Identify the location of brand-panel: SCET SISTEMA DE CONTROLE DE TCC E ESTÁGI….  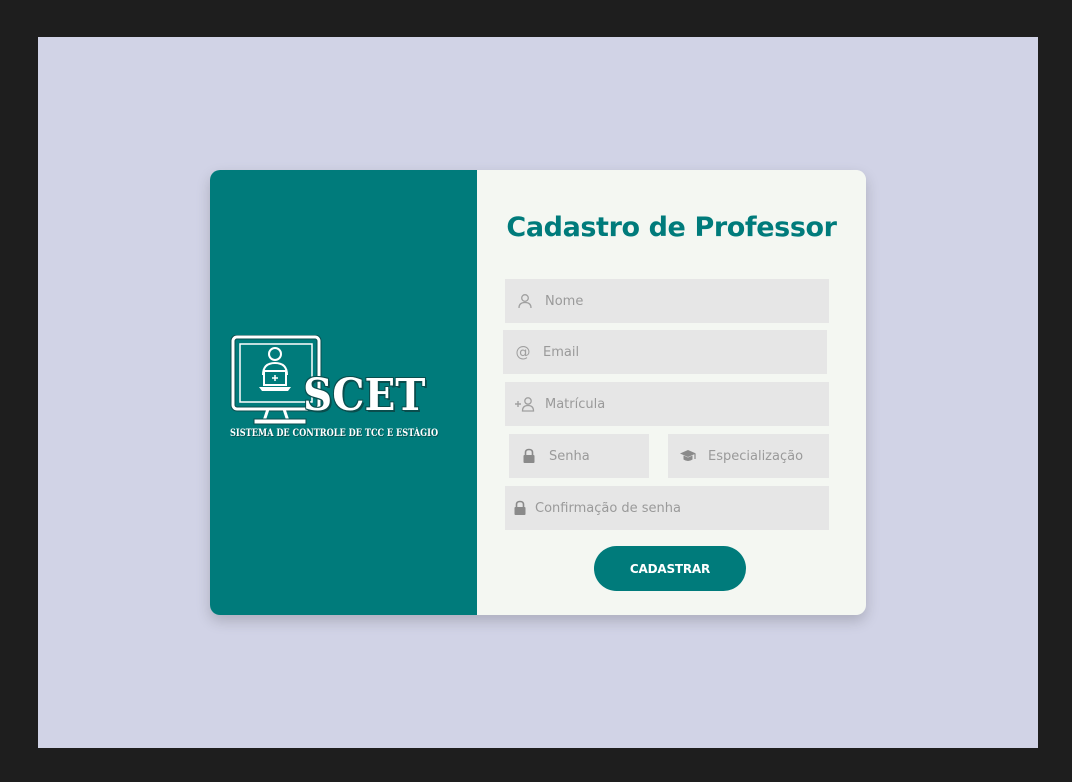
(343, 392).